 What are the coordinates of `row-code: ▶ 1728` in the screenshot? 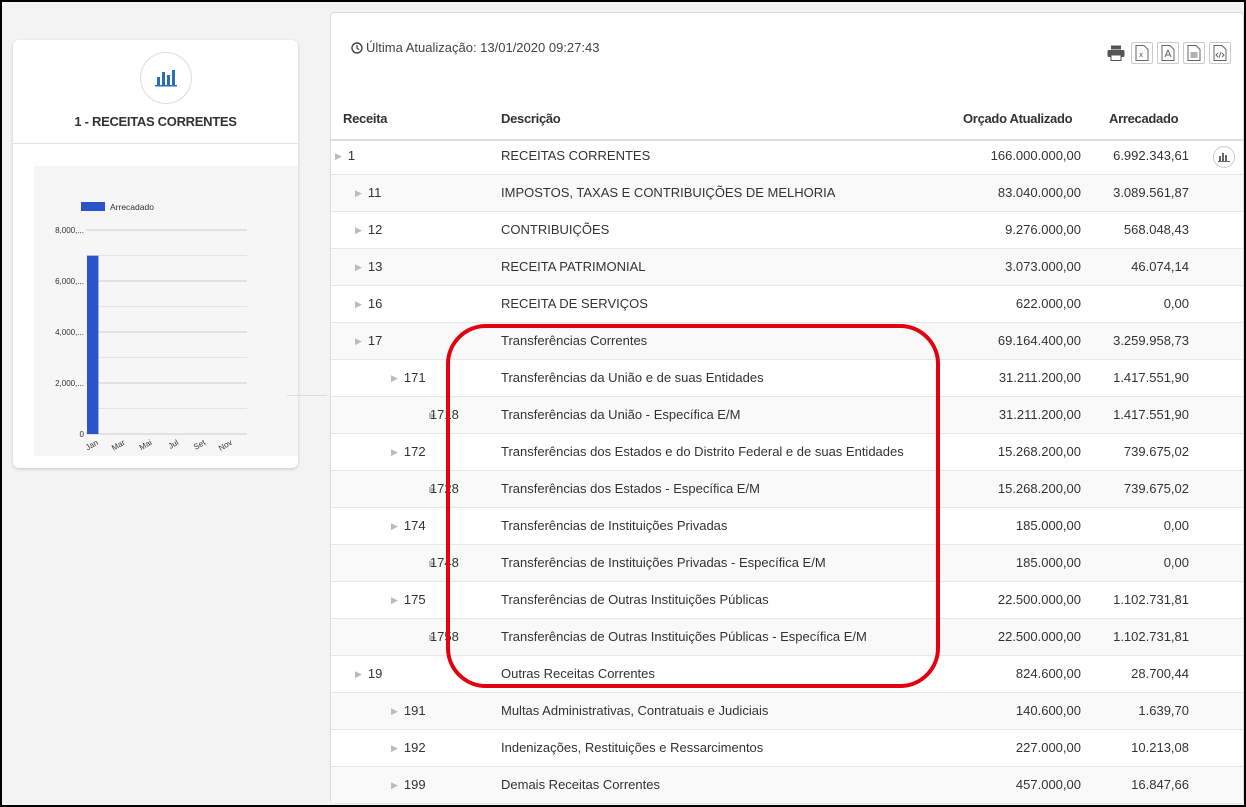 It's located at (444, 489).